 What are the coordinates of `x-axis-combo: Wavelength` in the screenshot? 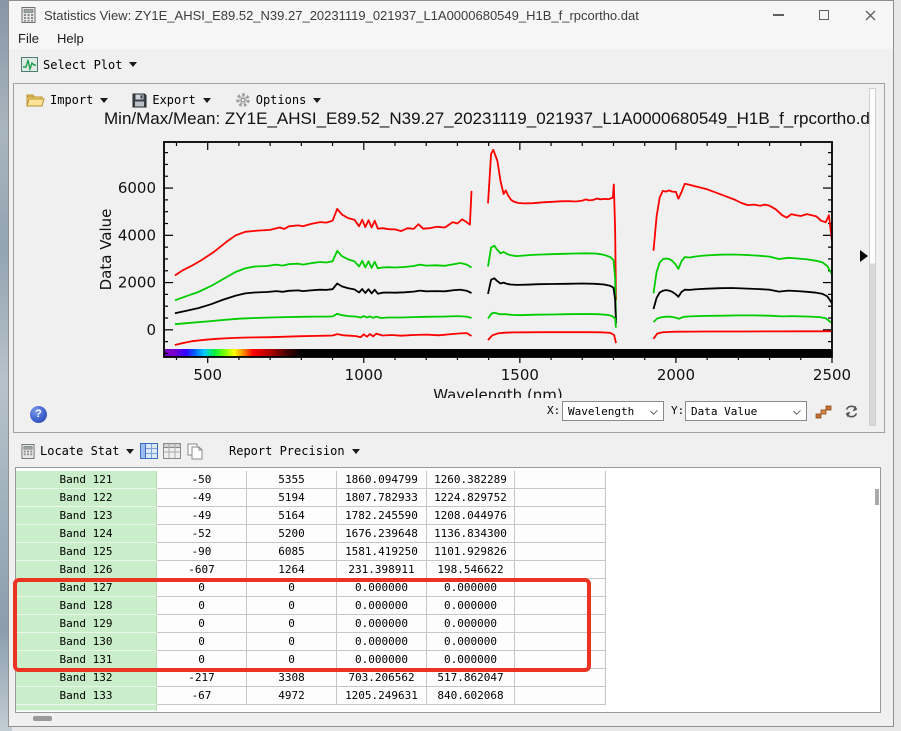 It's located at (613, 411).